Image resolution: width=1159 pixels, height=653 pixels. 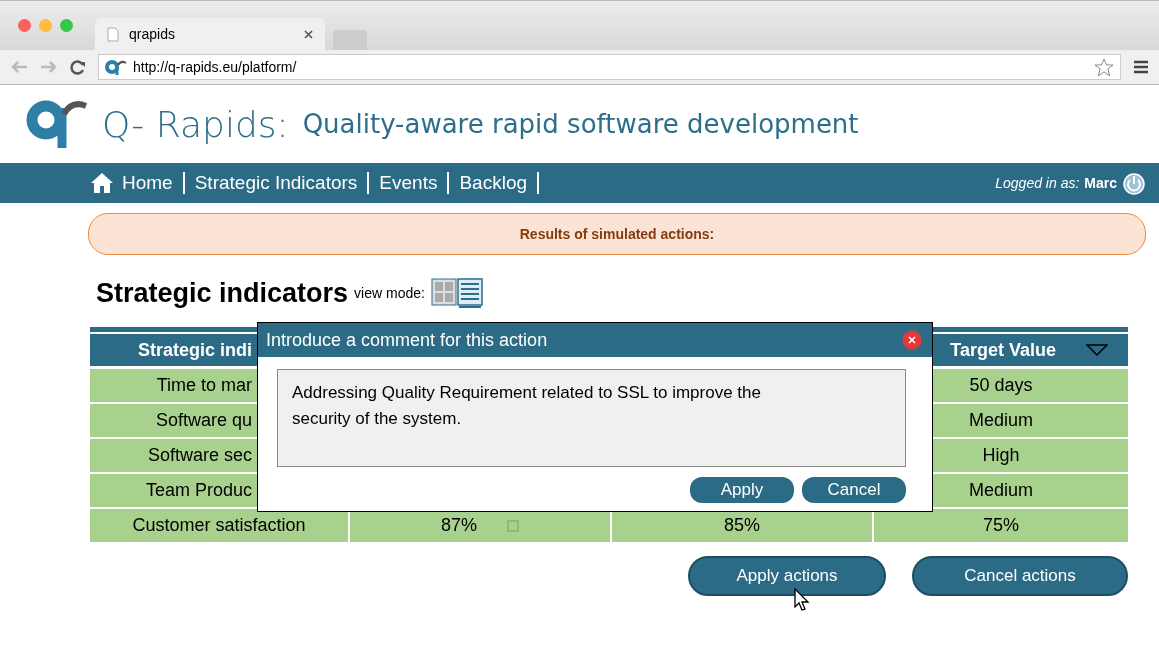 I want to click on apply-button: Apply, so click(x=742, y=490).